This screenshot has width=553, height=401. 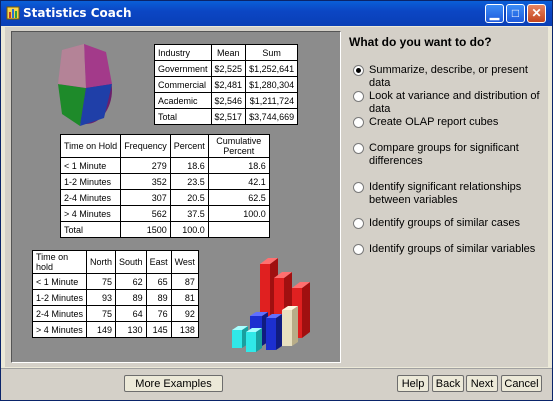 I want to click on table-row: > 4 Minutes 149 130 145 138, so click(x=115, y=329).